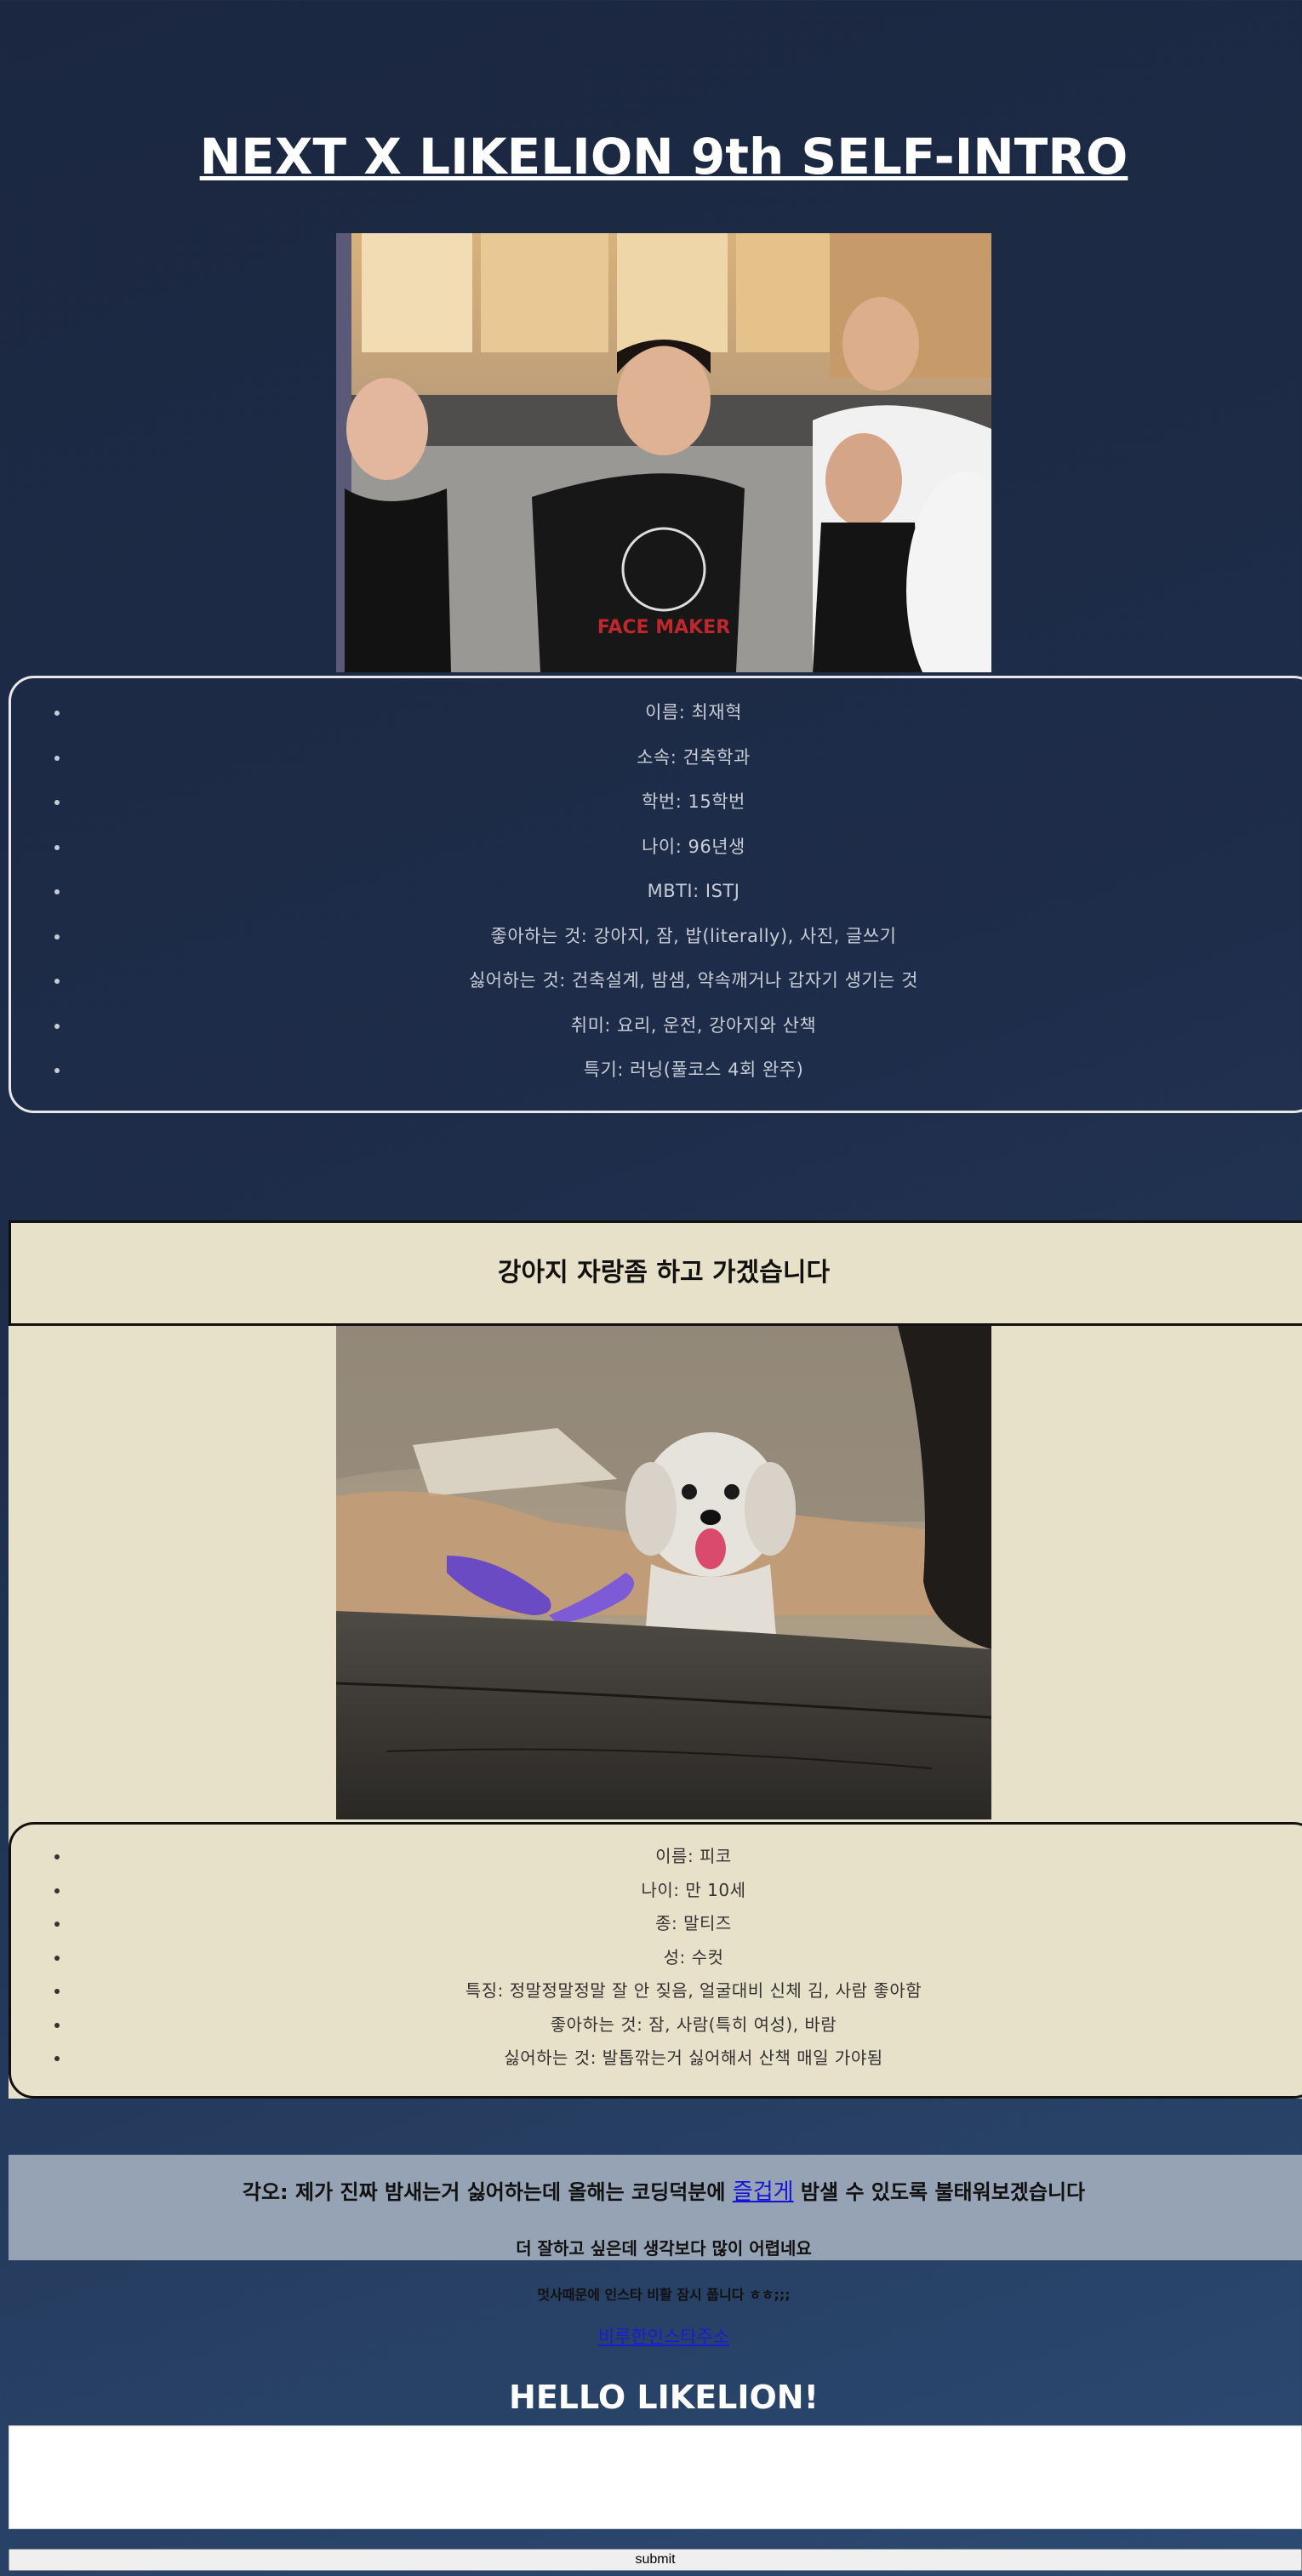  What do you see at coordinates (939, 2192) in the screenshot?
I see `resolution-suffix: 밤샐 수 있도록 불태워보겠습니다` at bounding box center [939, 2192].